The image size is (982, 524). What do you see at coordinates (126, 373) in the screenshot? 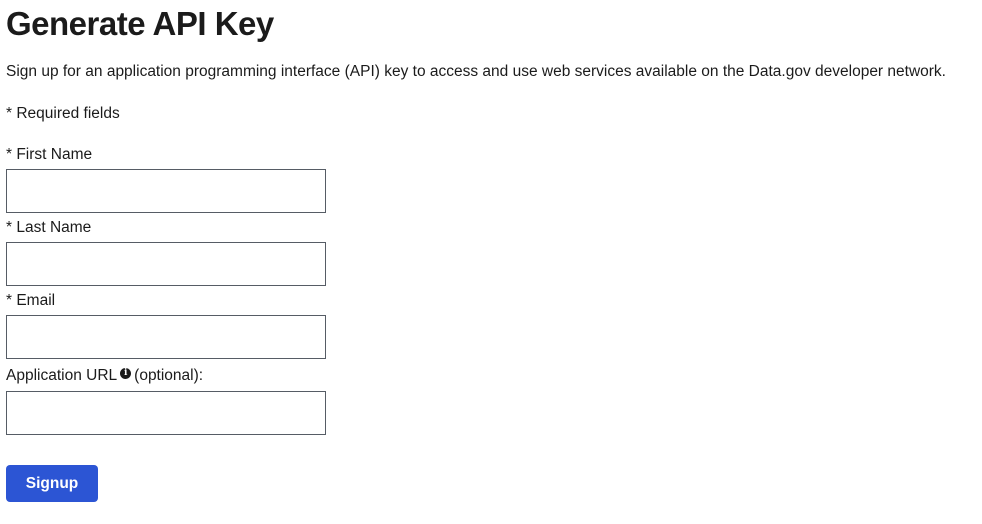
I see `info-circle-icon: i` at bounding box center [126, 373].